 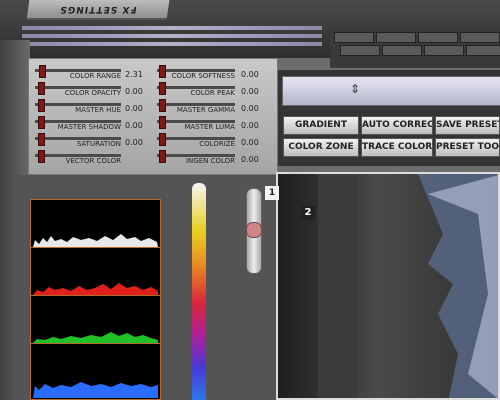 What do you see at coordinates (154, 107) in the screenshot?
I see `right-slider-row: MASTER GAMMA 0.00` at bounding box center [154, 107].